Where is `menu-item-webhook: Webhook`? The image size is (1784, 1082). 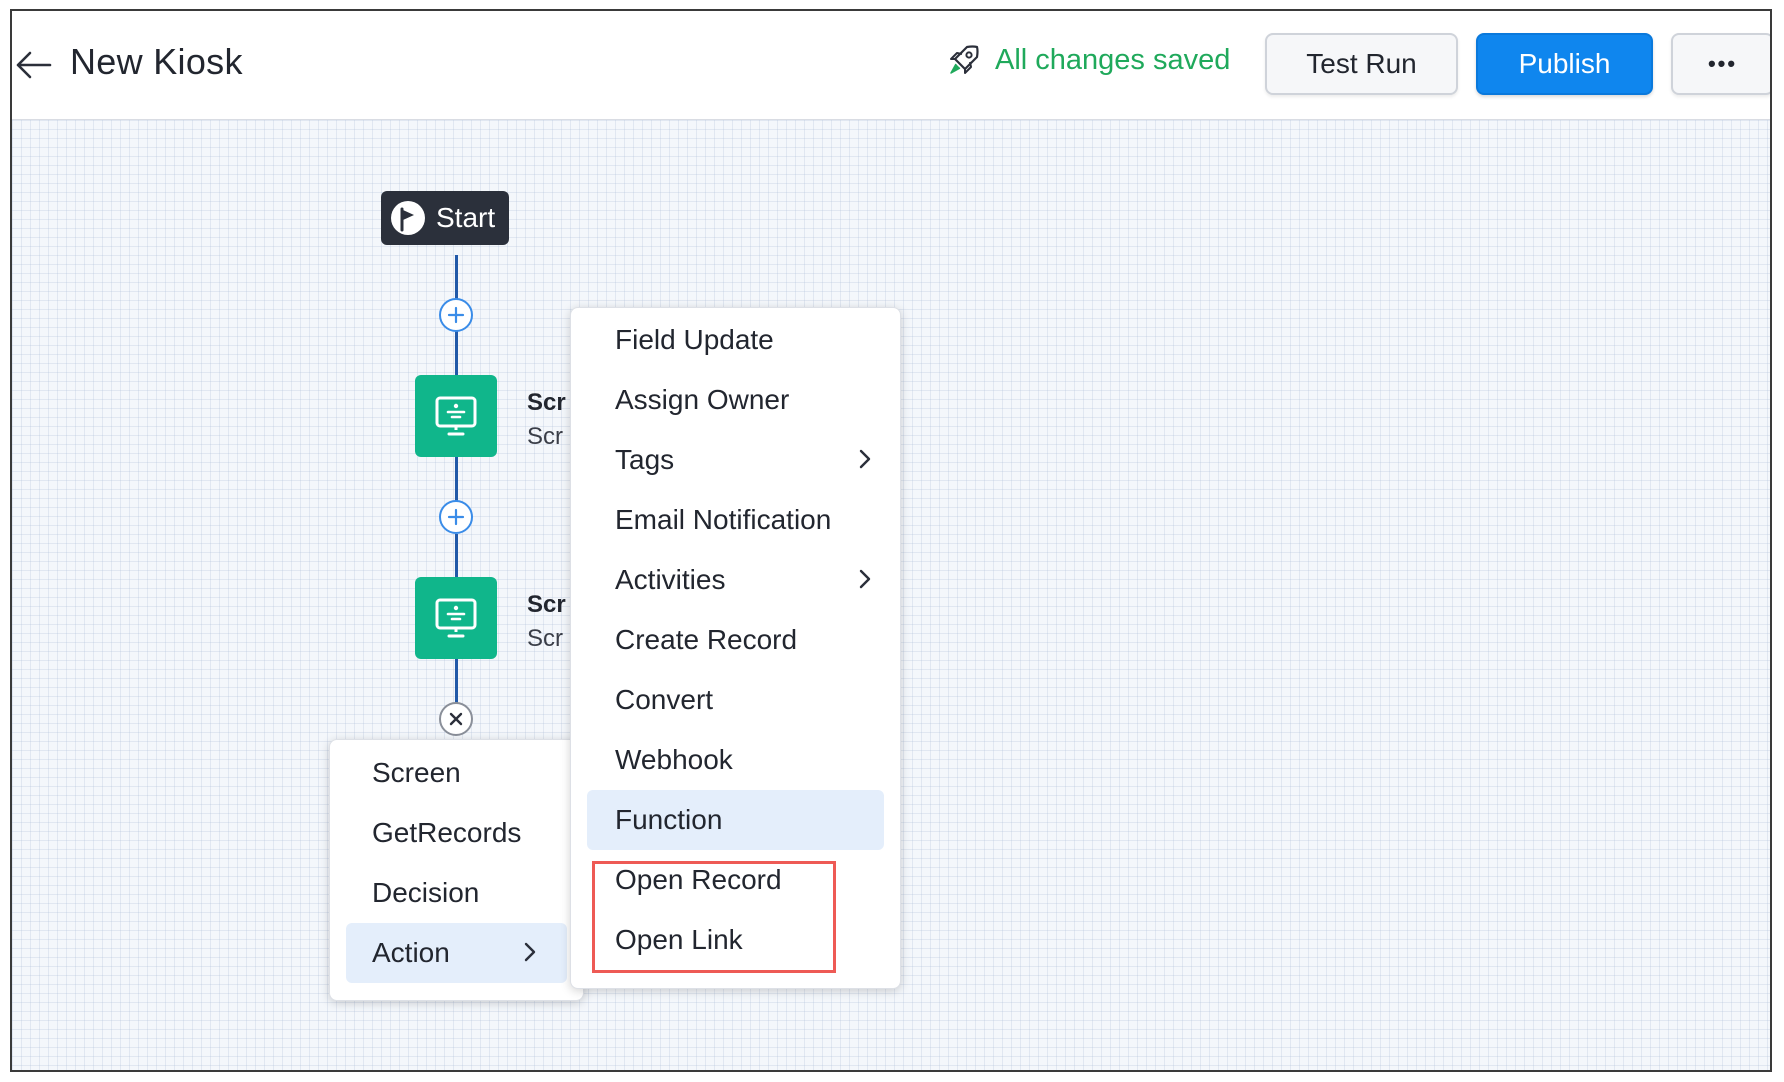
menu-item-webhook: Webhook is located at coordinates (735, 760).